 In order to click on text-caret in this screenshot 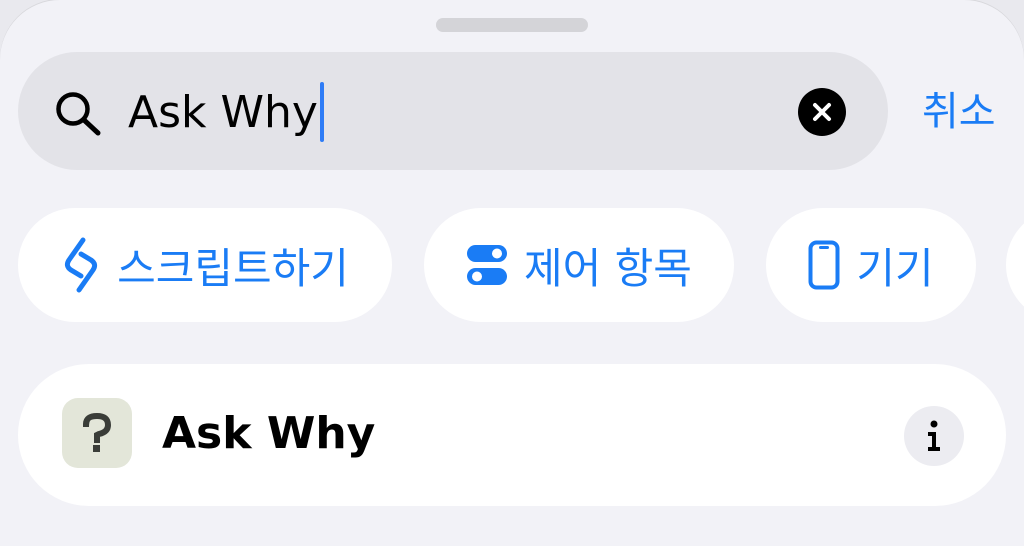, I will do `click(321, 112)`.